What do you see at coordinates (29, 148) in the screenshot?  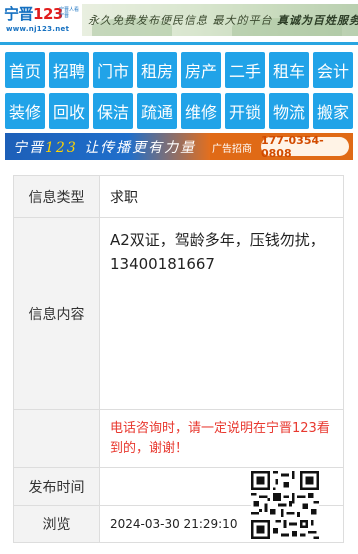 I see `ad-brand: 宁晋` at bounding box center [29, 148].